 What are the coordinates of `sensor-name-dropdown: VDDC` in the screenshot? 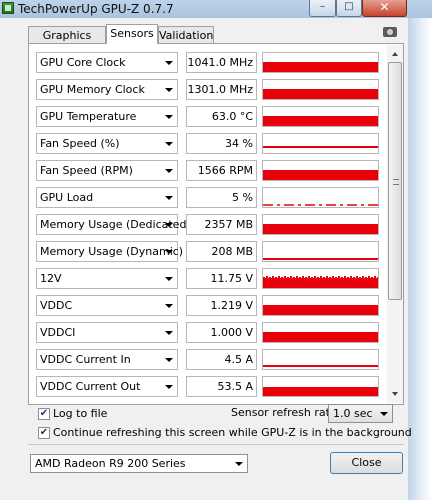 It's located at (107, 305).